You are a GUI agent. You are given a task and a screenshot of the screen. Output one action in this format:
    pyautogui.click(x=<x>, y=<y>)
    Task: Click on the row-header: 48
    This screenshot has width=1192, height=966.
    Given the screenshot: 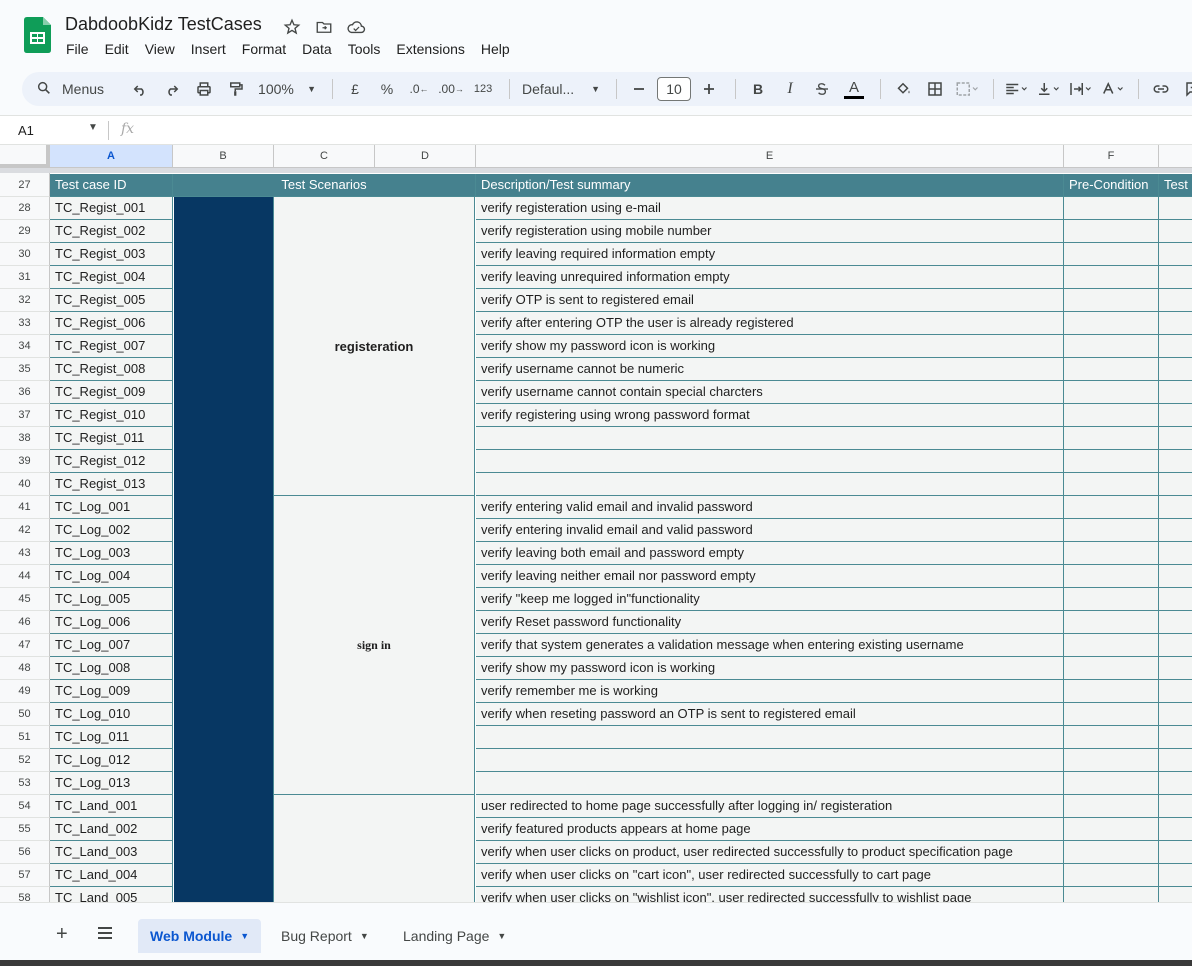 What is the action you would take?
    pyautogui.click(x=25, y=668)
    